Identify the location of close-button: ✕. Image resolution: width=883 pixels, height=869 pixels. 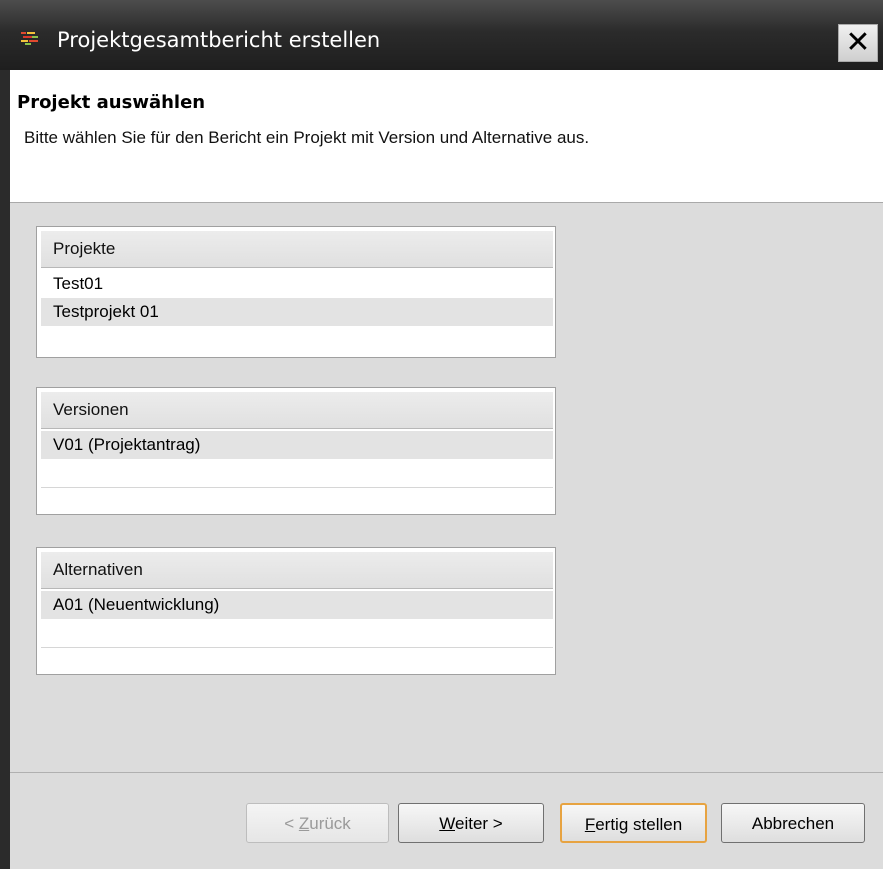
(858, 43).